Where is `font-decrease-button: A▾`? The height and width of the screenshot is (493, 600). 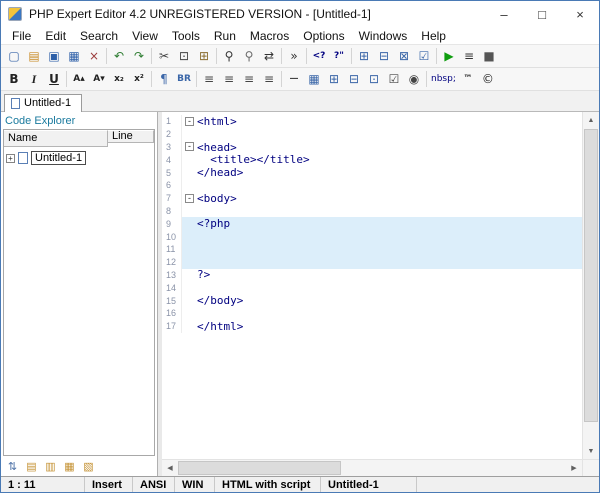 font-decrease-button: A▾ is located at coordinates (99, 79).